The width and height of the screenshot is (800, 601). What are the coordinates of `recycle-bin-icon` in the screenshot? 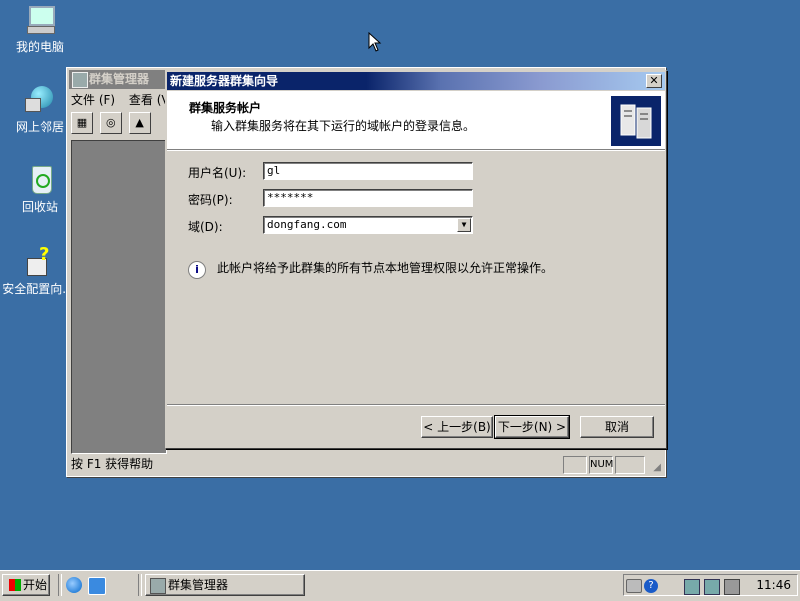 It's located at (40, 180).